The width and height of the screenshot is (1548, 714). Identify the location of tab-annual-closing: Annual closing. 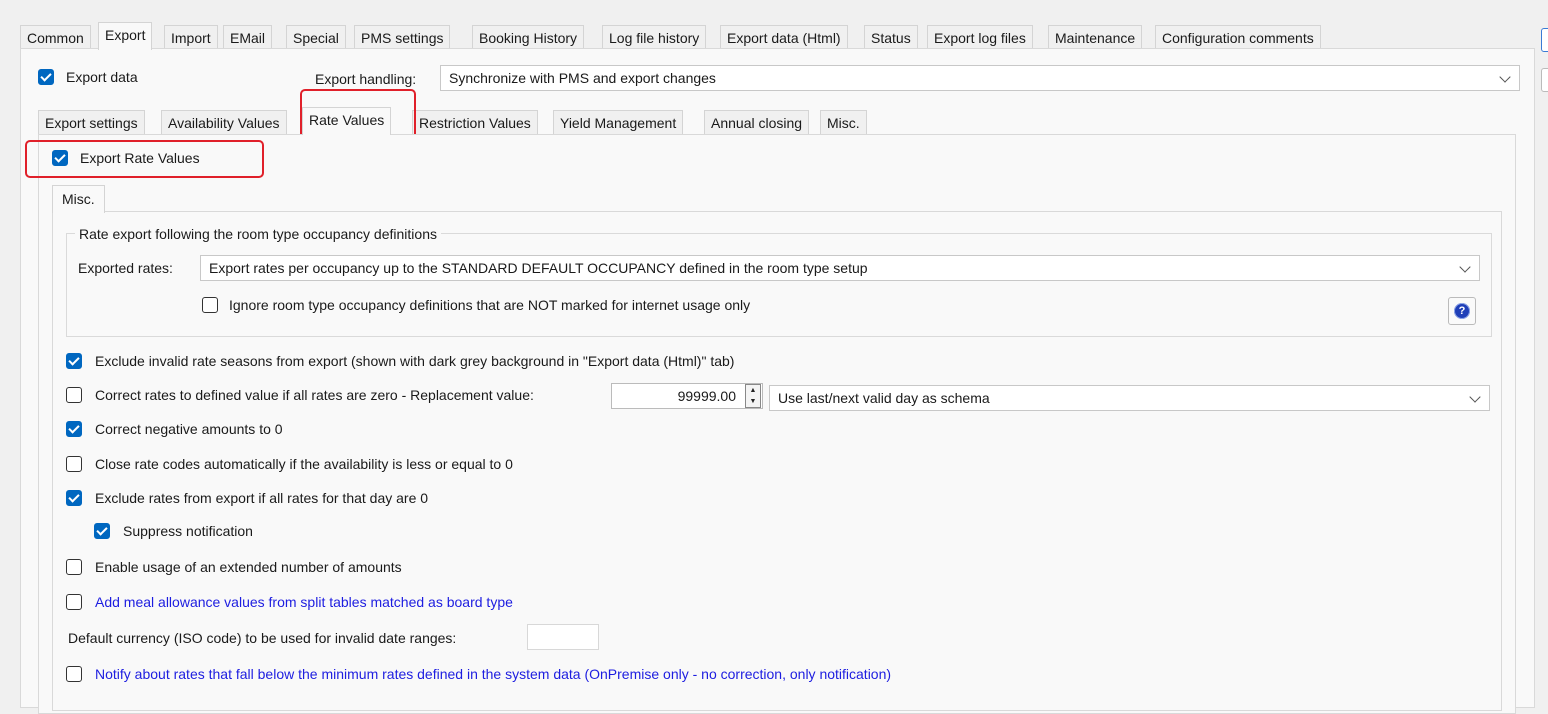
(757, 122).